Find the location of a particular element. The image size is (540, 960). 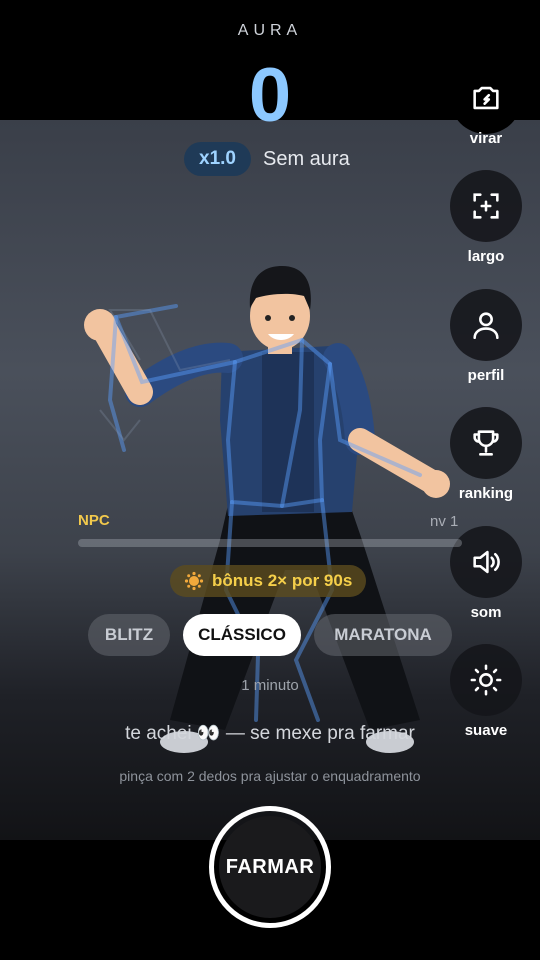

aura-status: Sem aura is located at coordinates (306, 158).